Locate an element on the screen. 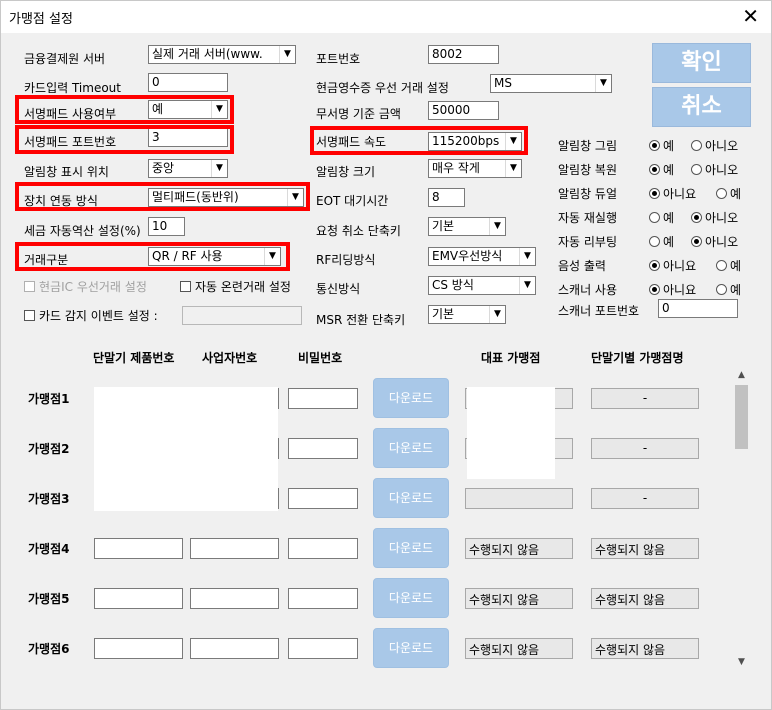 The image size is (772, 710). header-rep: 대표 가맹점 is located at coordinates (511, 358).